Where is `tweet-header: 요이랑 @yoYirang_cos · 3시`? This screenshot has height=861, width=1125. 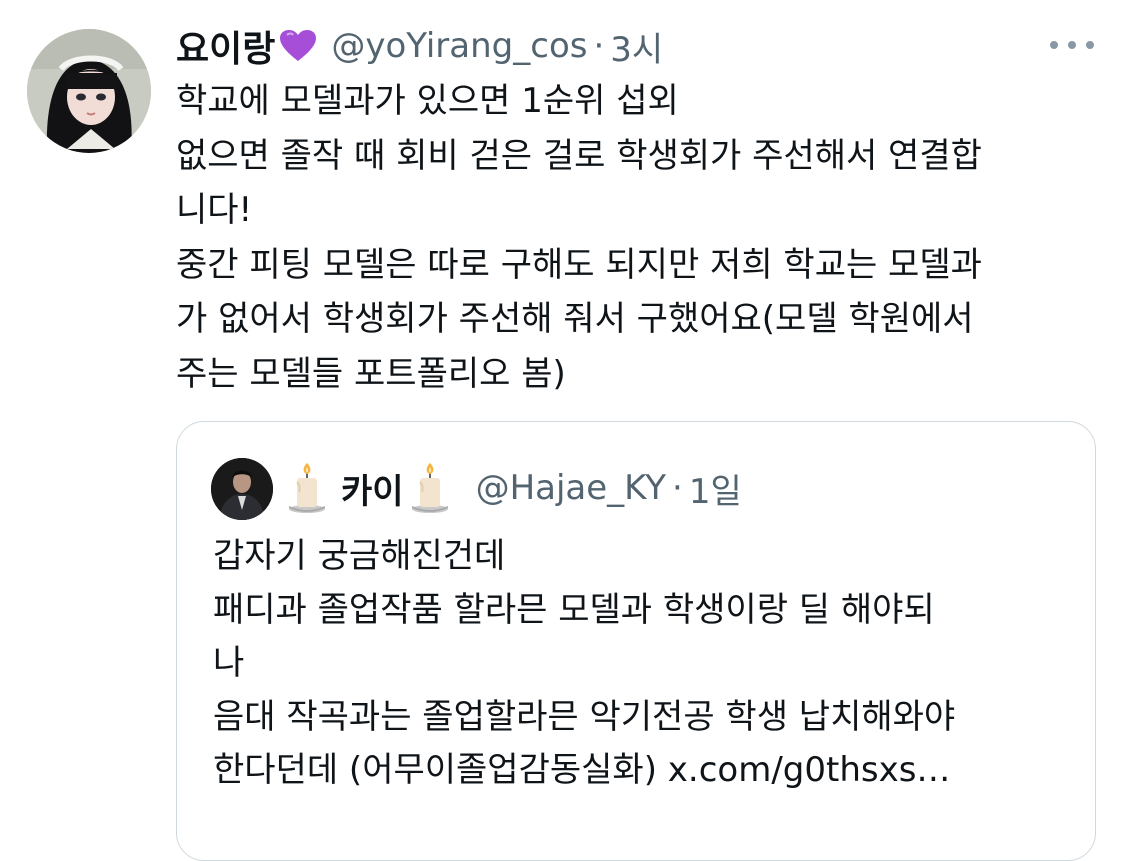
tweet-header: 요이랑 @yoYirang_cos · 3시 is located at coordinates (419, 46).